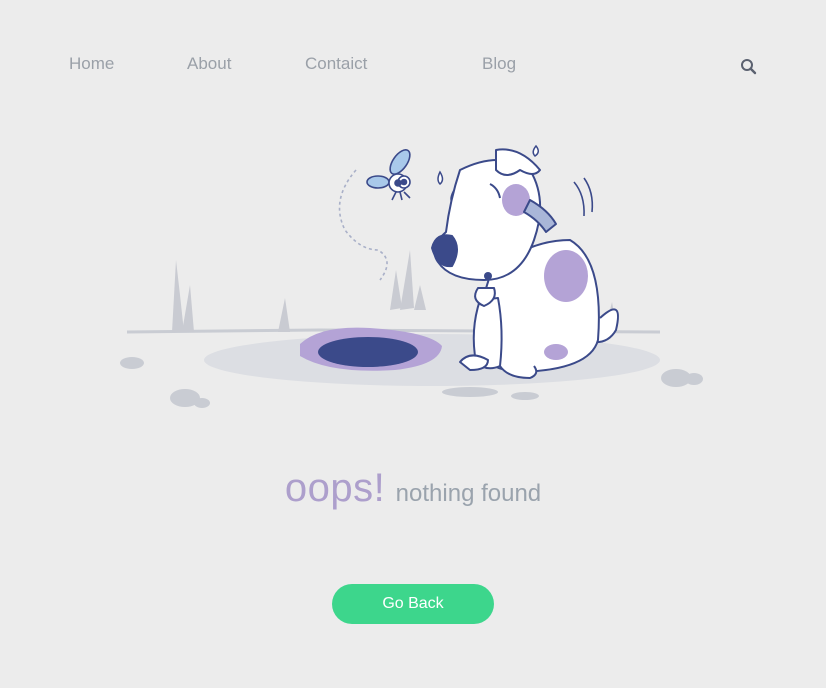 This screenshot has width=826, height=688. I want to click on search-icon, so click(749, 67).